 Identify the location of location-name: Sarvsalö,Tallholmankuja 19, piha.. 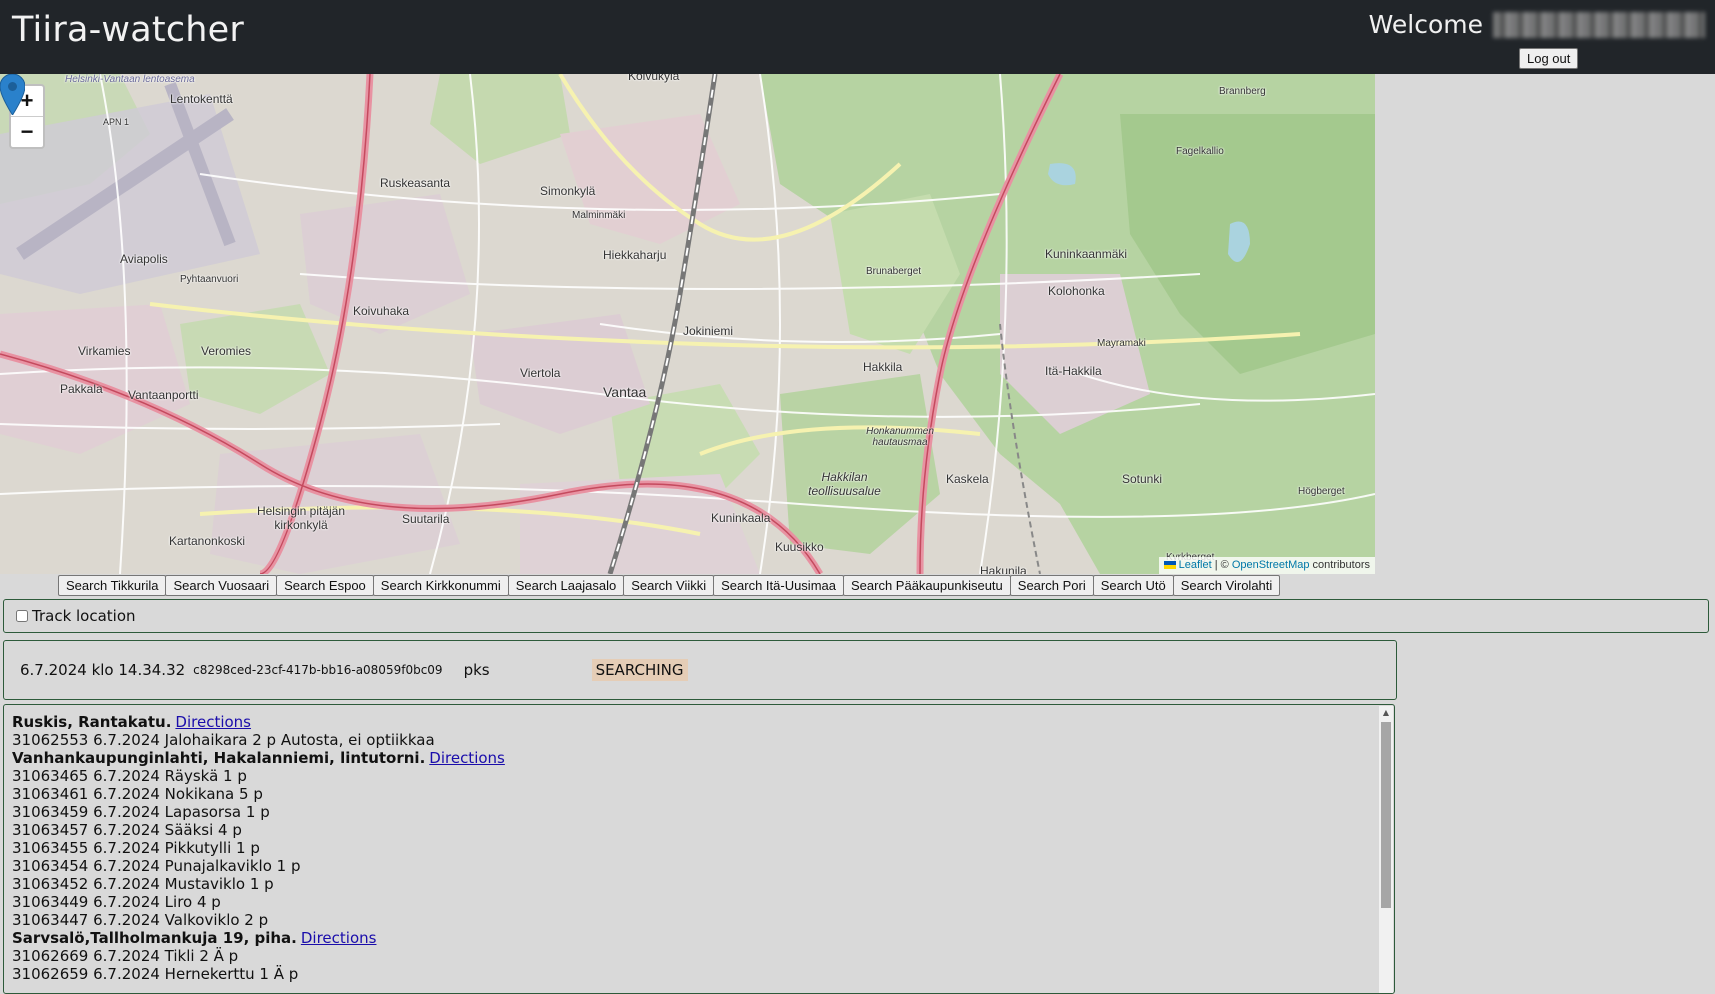
(154, 938).